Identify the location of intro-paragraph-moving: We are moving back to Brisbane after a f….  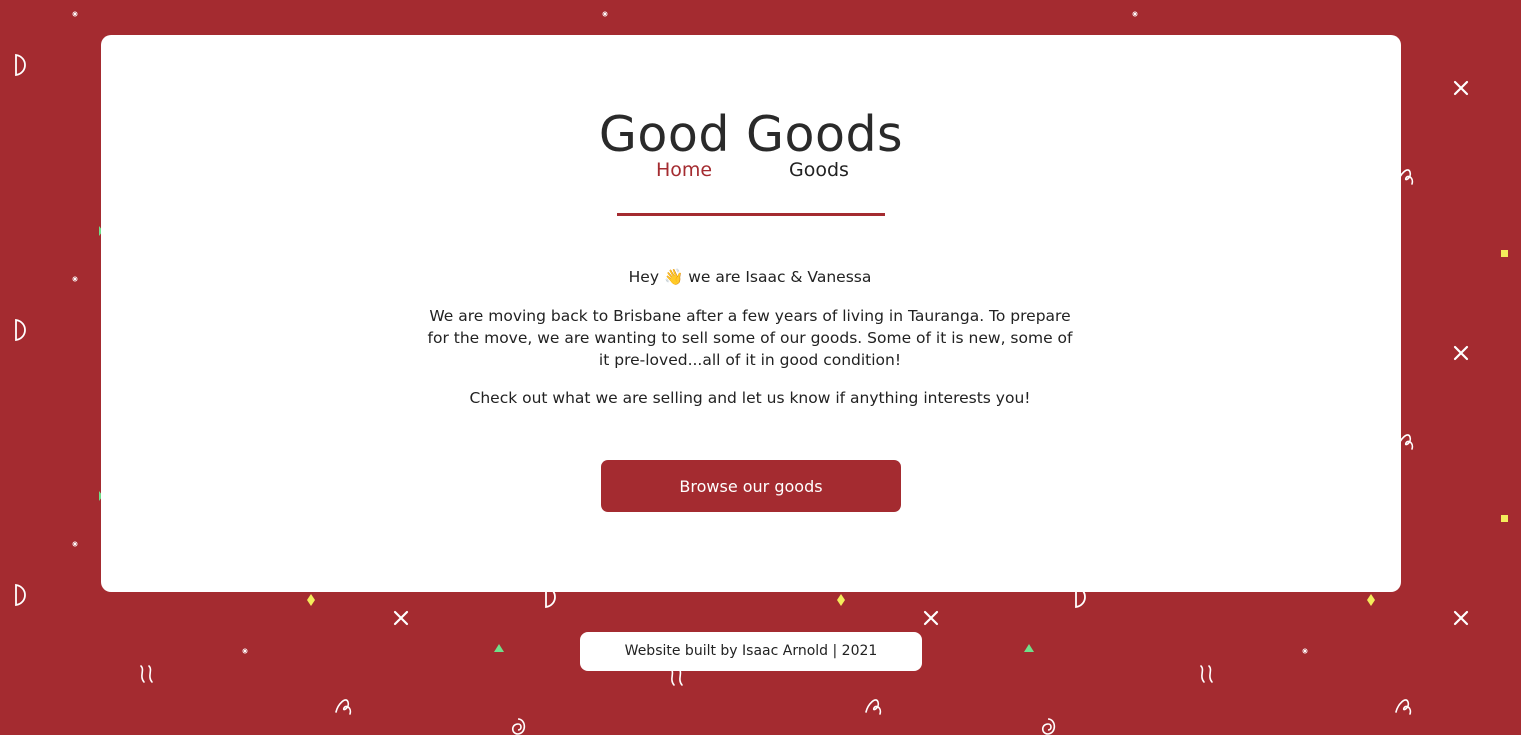
(750, 338).